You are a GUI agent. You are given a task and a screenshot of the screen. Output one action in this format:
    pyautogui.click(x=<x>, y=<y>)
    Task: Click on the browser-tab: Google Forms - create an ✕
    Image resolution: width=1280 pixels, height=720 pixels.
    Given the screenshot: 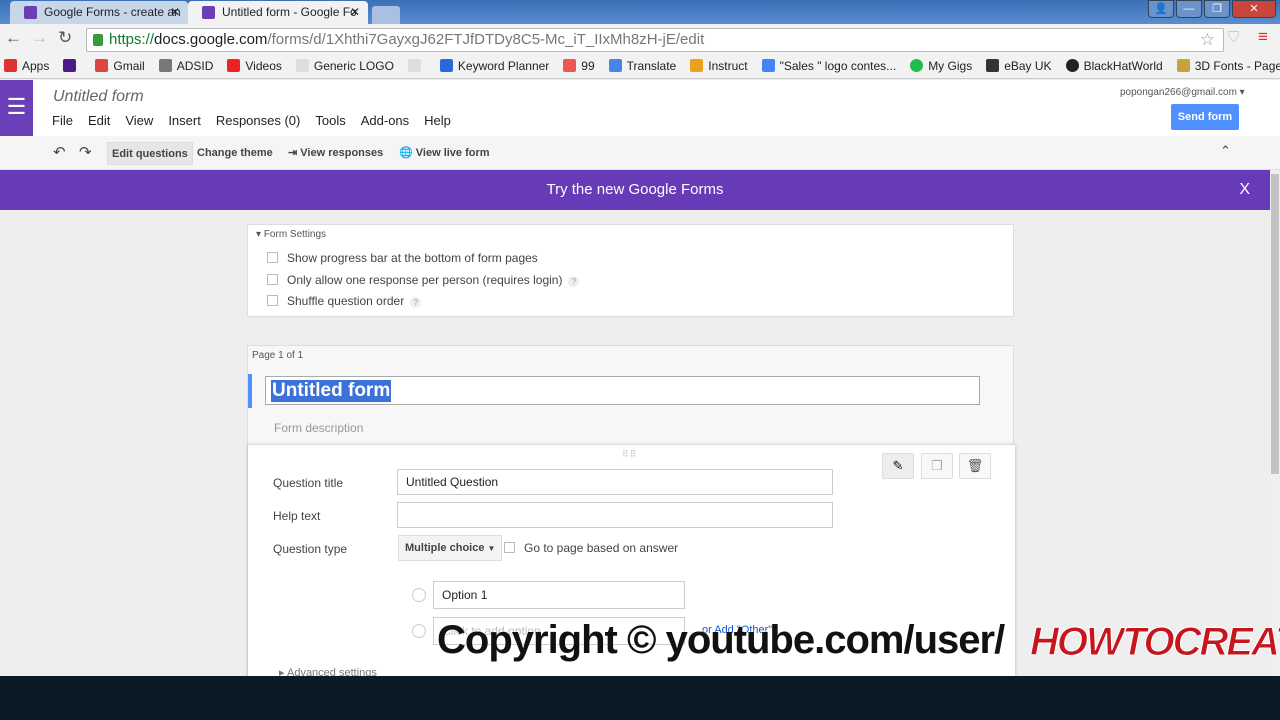 What is the action you would take?
    pyautogui.click(x=99, y=12)
    